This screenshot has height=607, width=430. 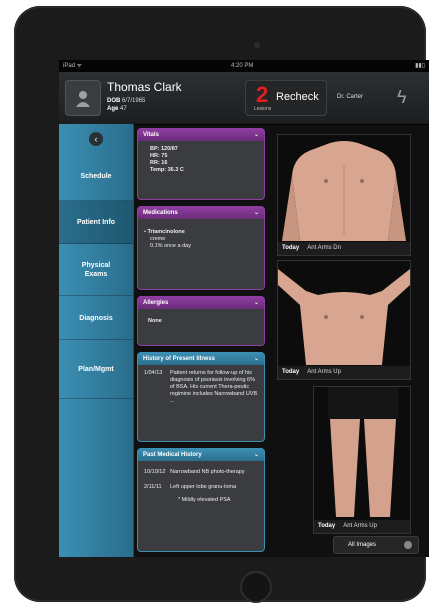 What do you see at coordinates (170, 246) in the screenshot?
I see `drug-dose: 0.1% once a day` at bounding box center [170, 246].